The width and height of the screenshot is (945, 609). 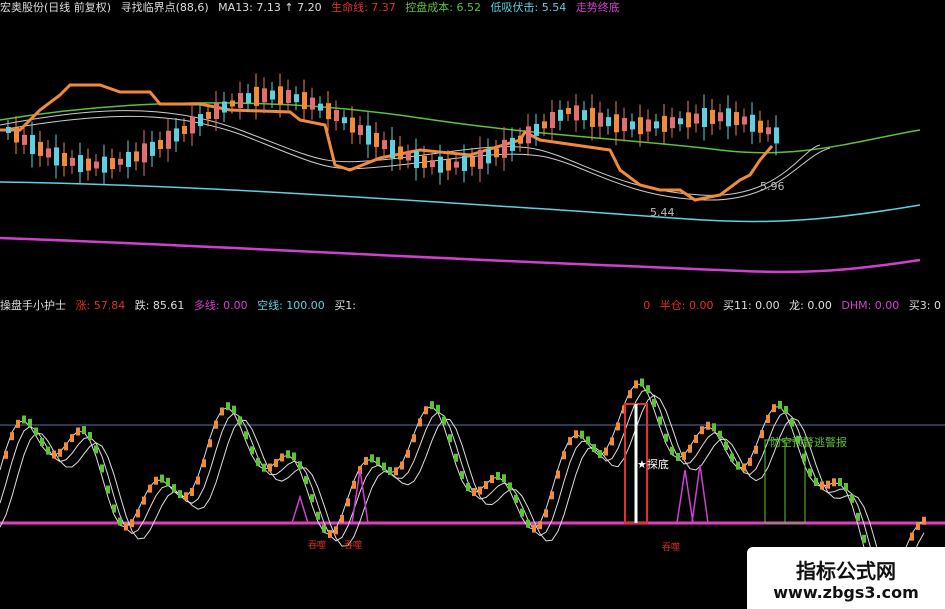 What do you see at coordinates (924, 305) in the screenshot?
I see `buy3-value: 买3: 0` at bounding box center [924, 305].